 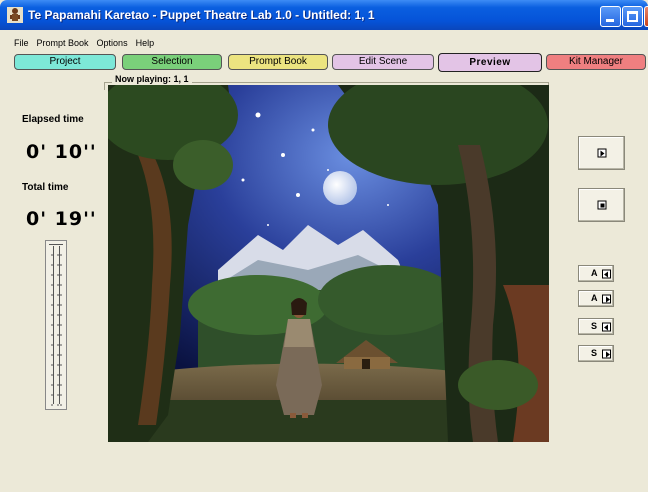 What do you see at coordinates (45, 187) in the screenshot?
I see `total-time-label: Total time` at bounding box center [45, 187].